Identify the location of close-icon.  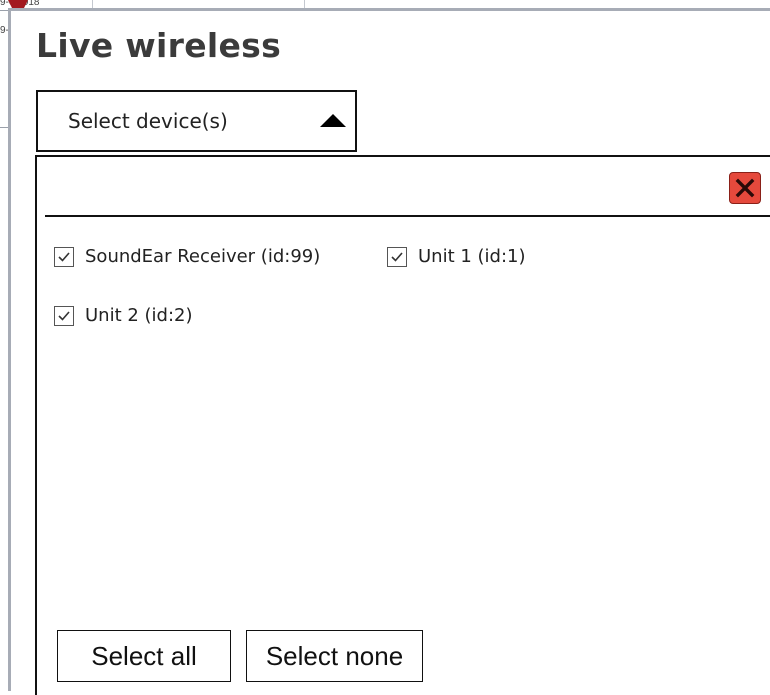
(745, 188).